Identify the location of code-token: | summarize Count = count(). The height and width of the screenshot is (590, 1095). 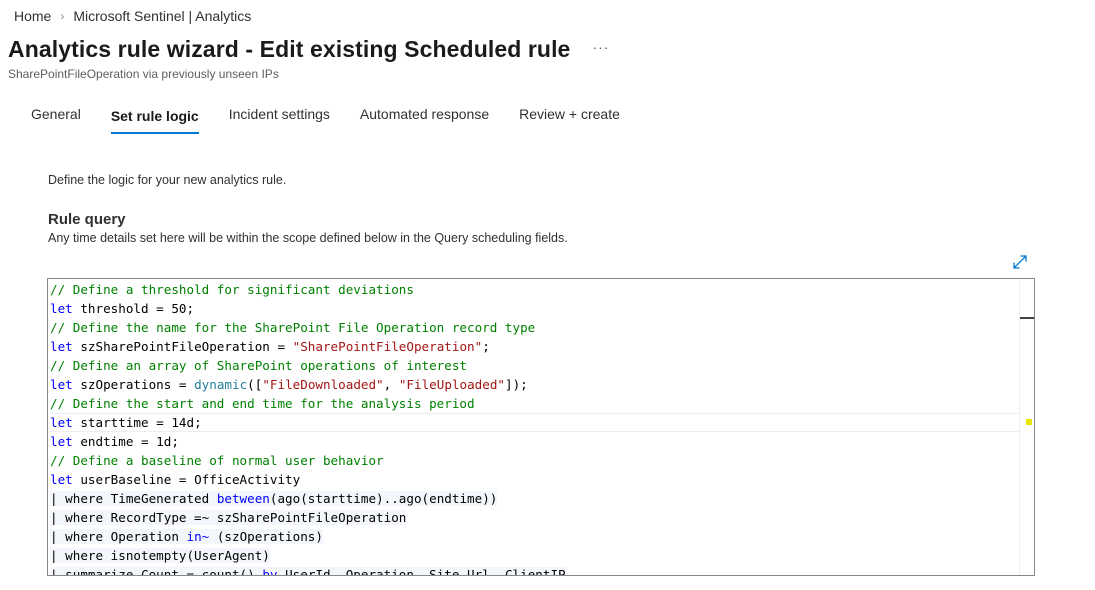
(156, 571).